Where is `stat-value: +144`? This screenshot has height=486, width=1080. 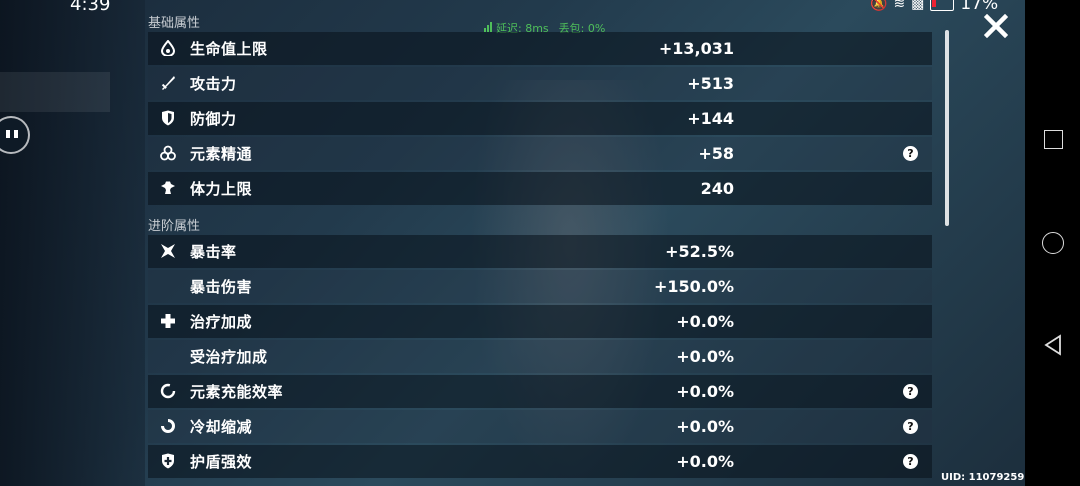 stat-value: +144 is located at coordinates (710, 118).